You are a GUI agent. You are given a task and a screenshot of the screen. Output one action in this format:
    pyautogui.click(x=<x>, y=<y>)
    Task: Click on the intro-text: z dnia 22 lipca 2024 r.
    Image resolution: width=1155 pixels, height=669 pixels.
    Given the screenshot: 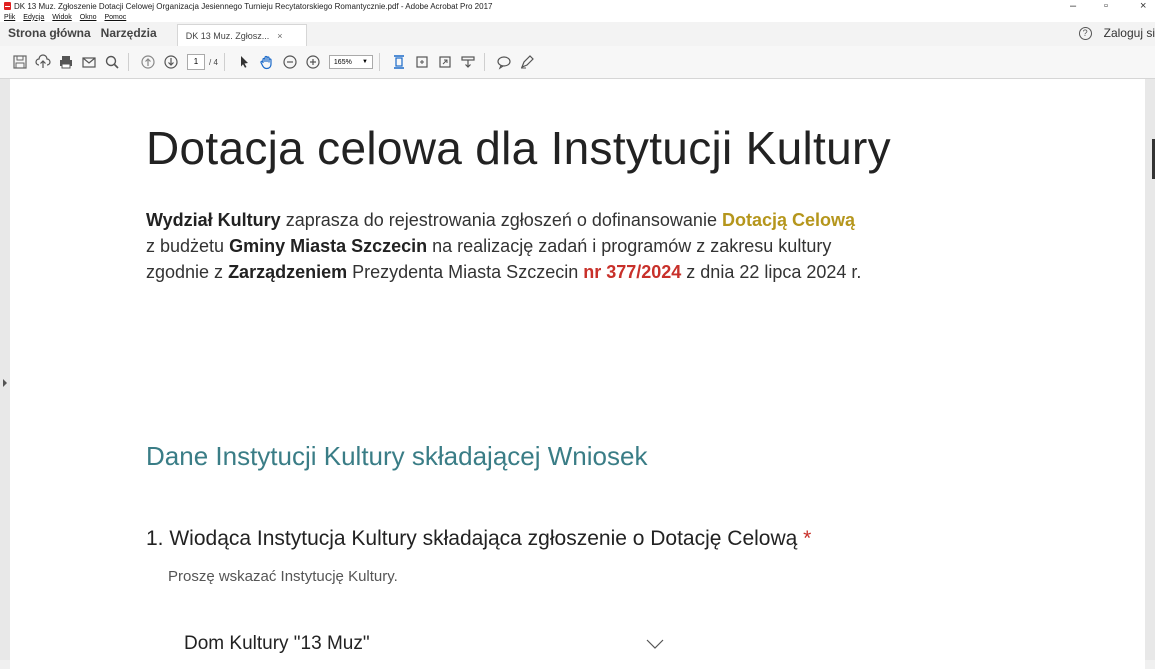 What is the action you would take?
    pyautogui.click(x=771, y=272)
    